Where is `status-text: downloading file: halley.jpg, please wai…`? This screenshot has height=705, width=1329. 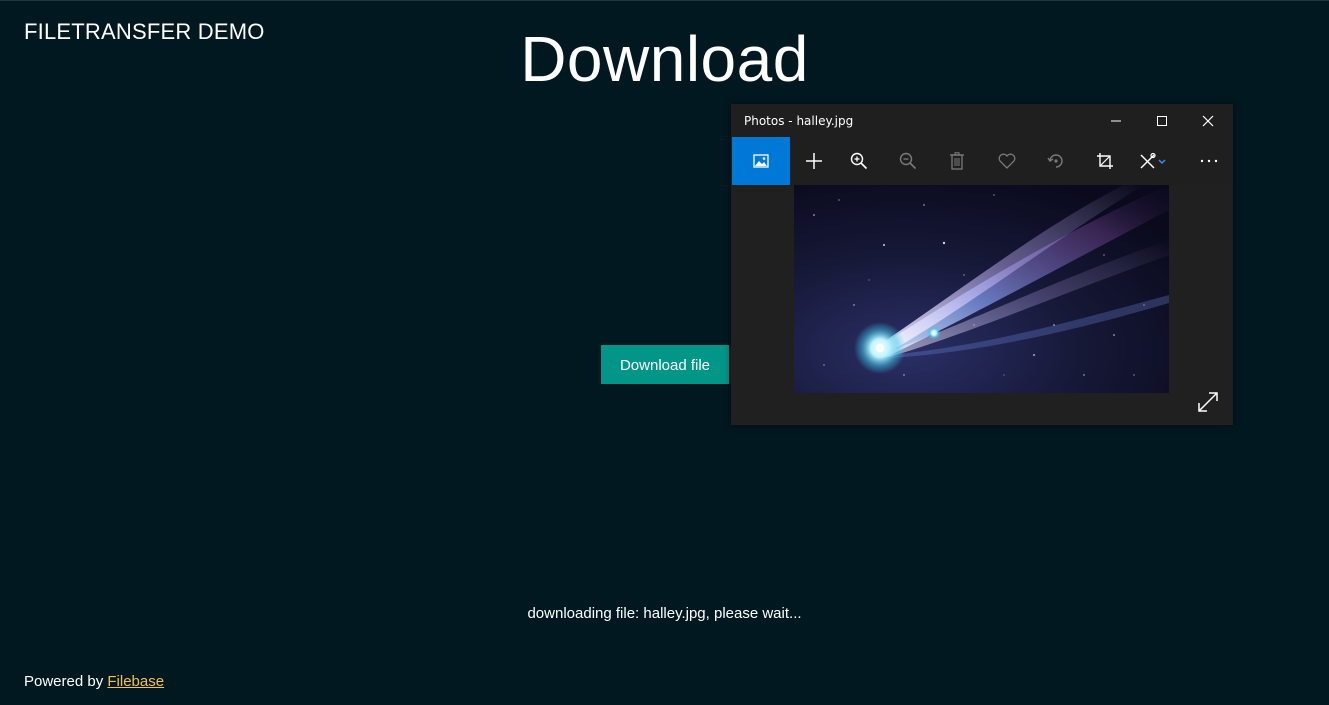
status-text: downloading file: halley.jpg, please wai… is located at coordinates (664, 613).